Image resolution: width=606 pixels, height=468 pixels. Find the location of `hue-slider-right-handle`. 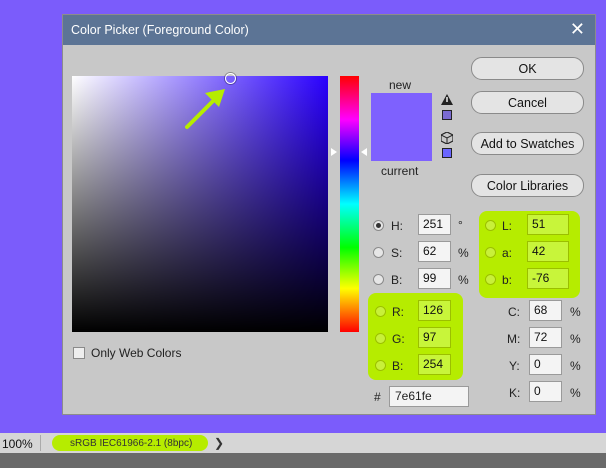

hue-slider-right-handle is located at coordinates (364, 152).